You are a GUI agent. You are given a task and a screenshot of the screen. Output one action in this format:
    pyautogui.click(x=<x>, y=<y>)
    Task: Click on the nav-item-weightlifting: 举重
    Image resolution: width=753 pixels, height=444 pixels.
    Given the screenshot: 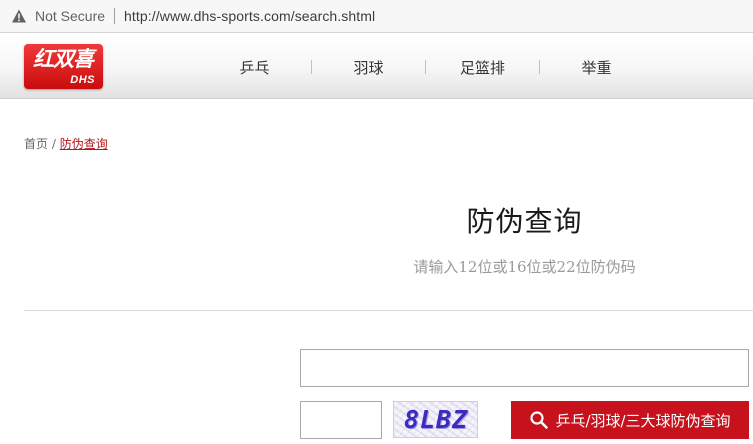 What is the action you would take?
    pyautogui.click(x=596, y=67)
    